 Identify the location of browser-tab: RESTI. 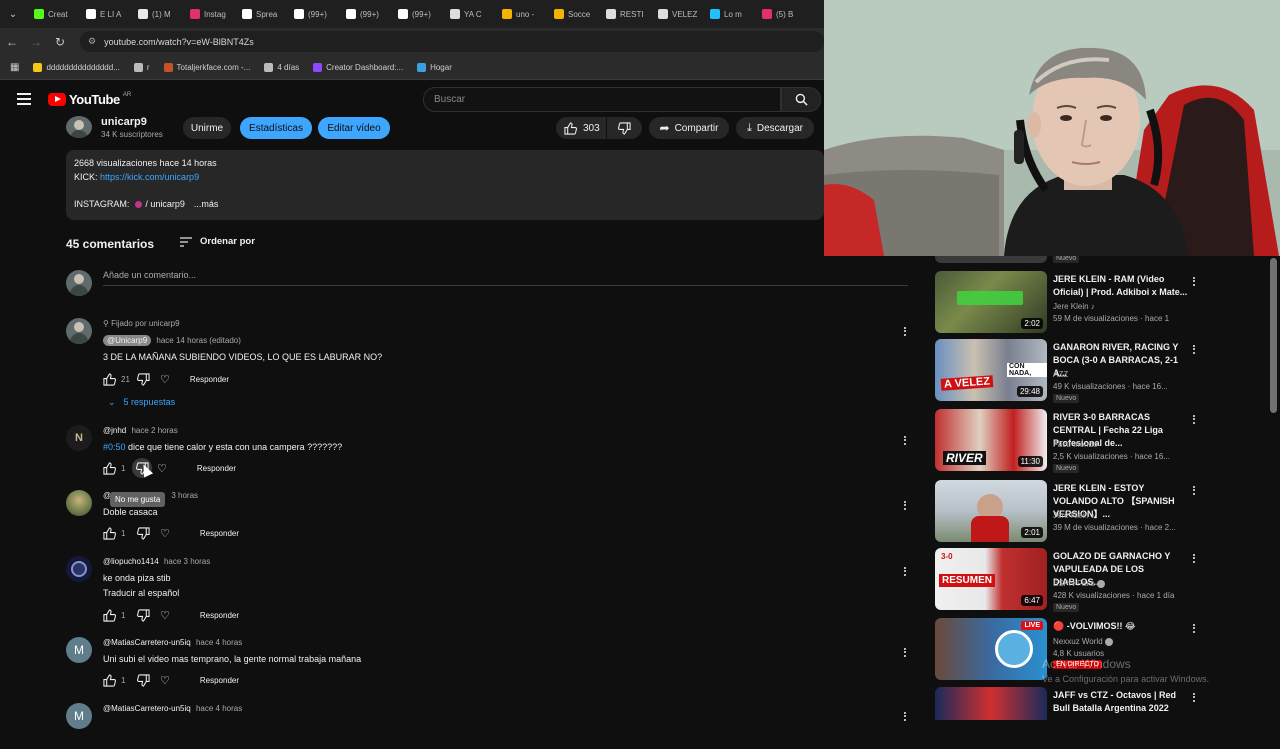
(624, 14).